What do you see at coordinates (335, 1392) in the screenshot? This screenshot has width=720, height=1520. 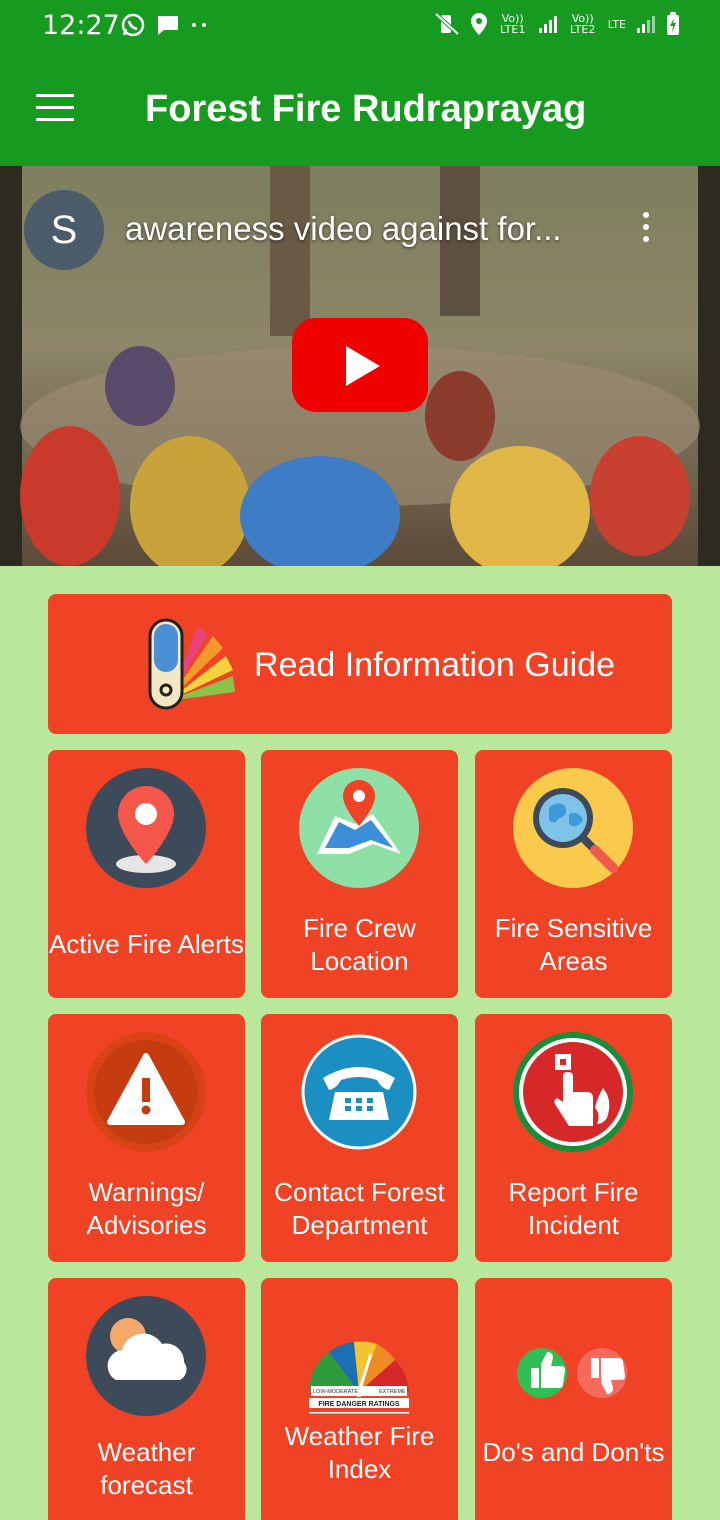 I see `gauge-low-label: LOW-MODERATE` at bounding box center [335, 1392].